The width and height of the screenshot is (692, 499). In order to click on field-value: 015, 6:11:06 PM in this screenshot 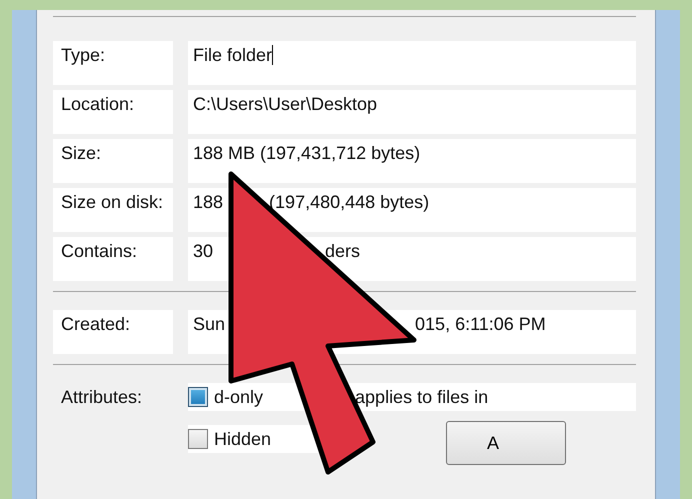, I will do `click(480, 324)`.